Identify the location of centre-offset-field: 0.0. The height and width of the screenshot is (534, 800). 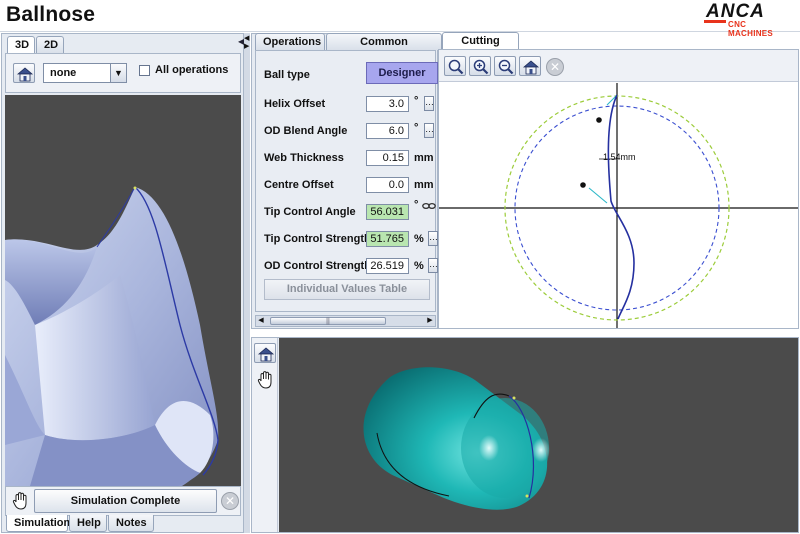
(387, 185).